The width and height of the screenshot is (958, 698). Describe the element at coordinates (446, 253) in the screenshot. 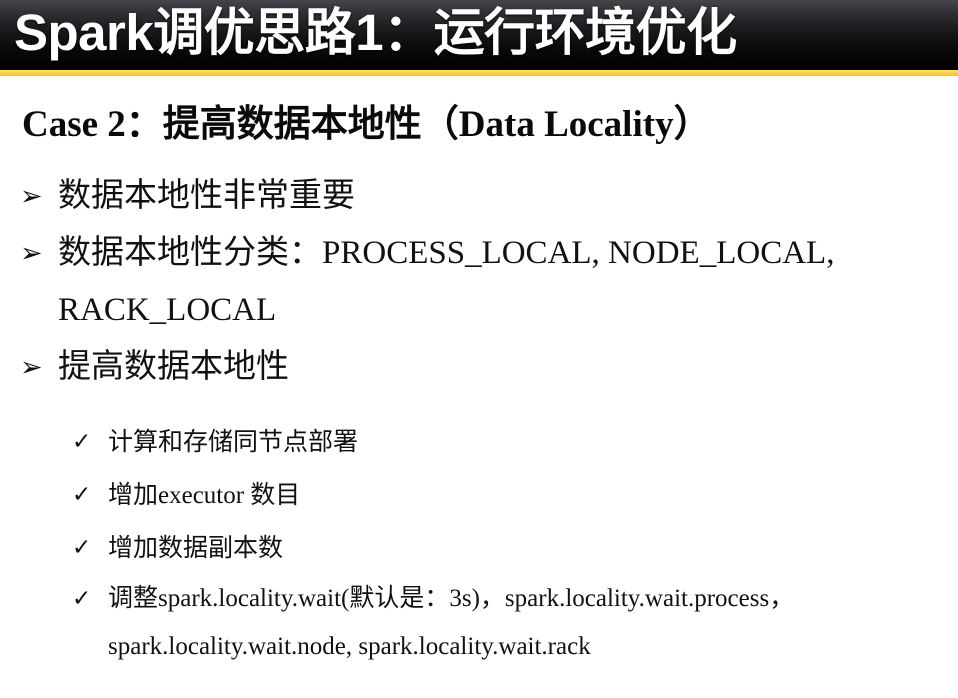

I see `bullet-line: 数据本地性分类：PROCESS_LOCAL, NODE_LOCAL,` at that location.